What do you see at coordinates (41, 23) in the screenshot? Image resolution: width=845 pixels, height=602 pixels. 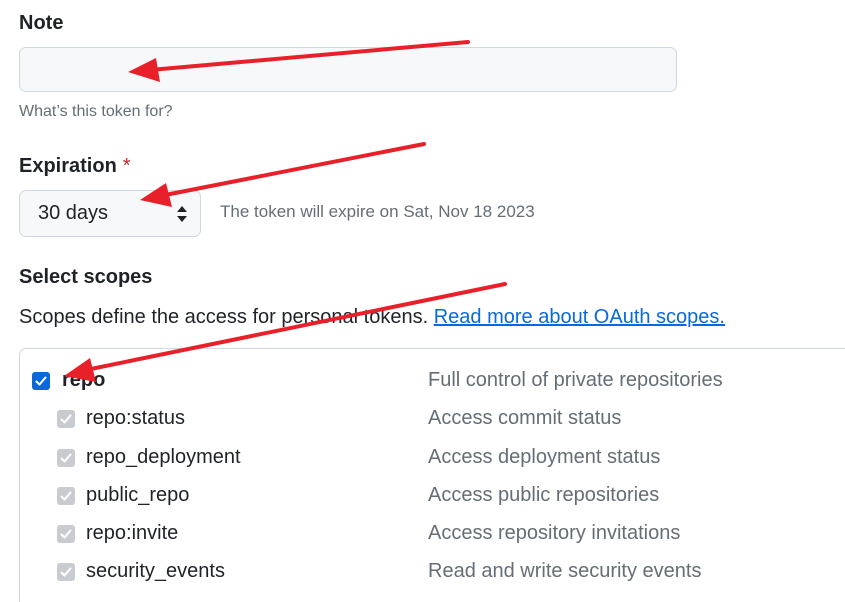 I see `note-label: Note` at bounding box center [41, 23].